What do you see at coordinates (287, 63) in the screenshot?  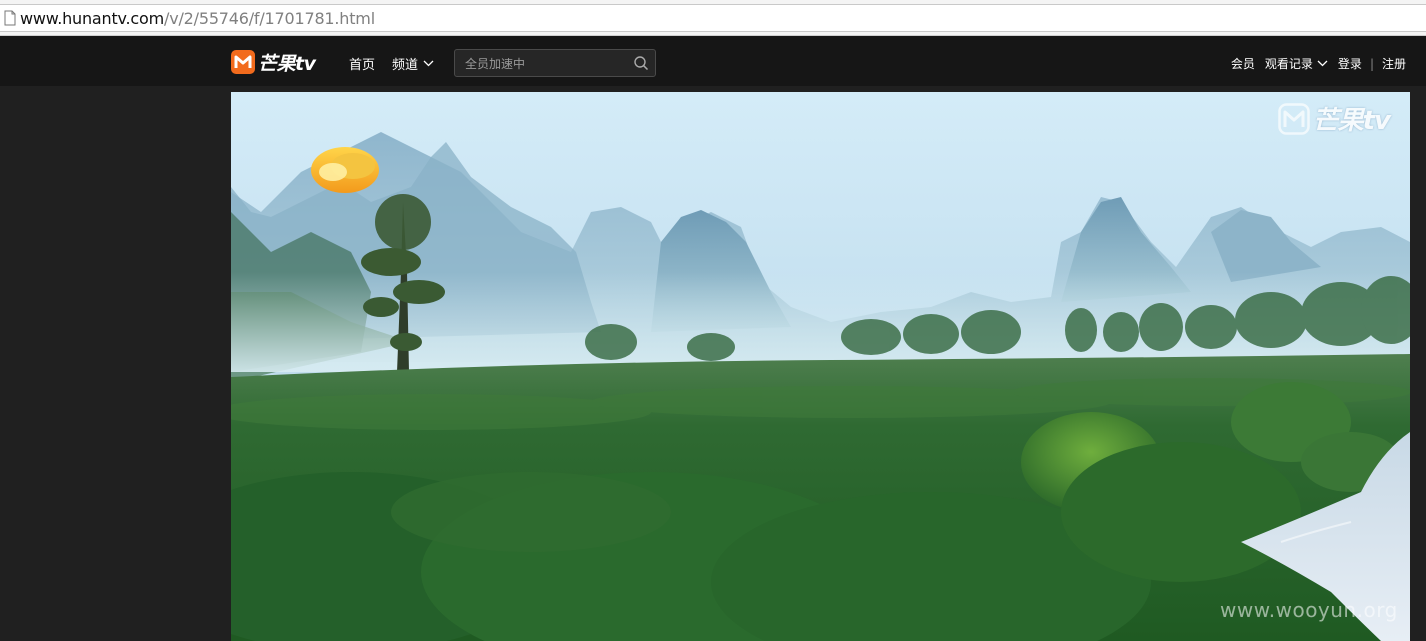 I see `logo-text: 芒果tv` at bounding box center [287, 63].